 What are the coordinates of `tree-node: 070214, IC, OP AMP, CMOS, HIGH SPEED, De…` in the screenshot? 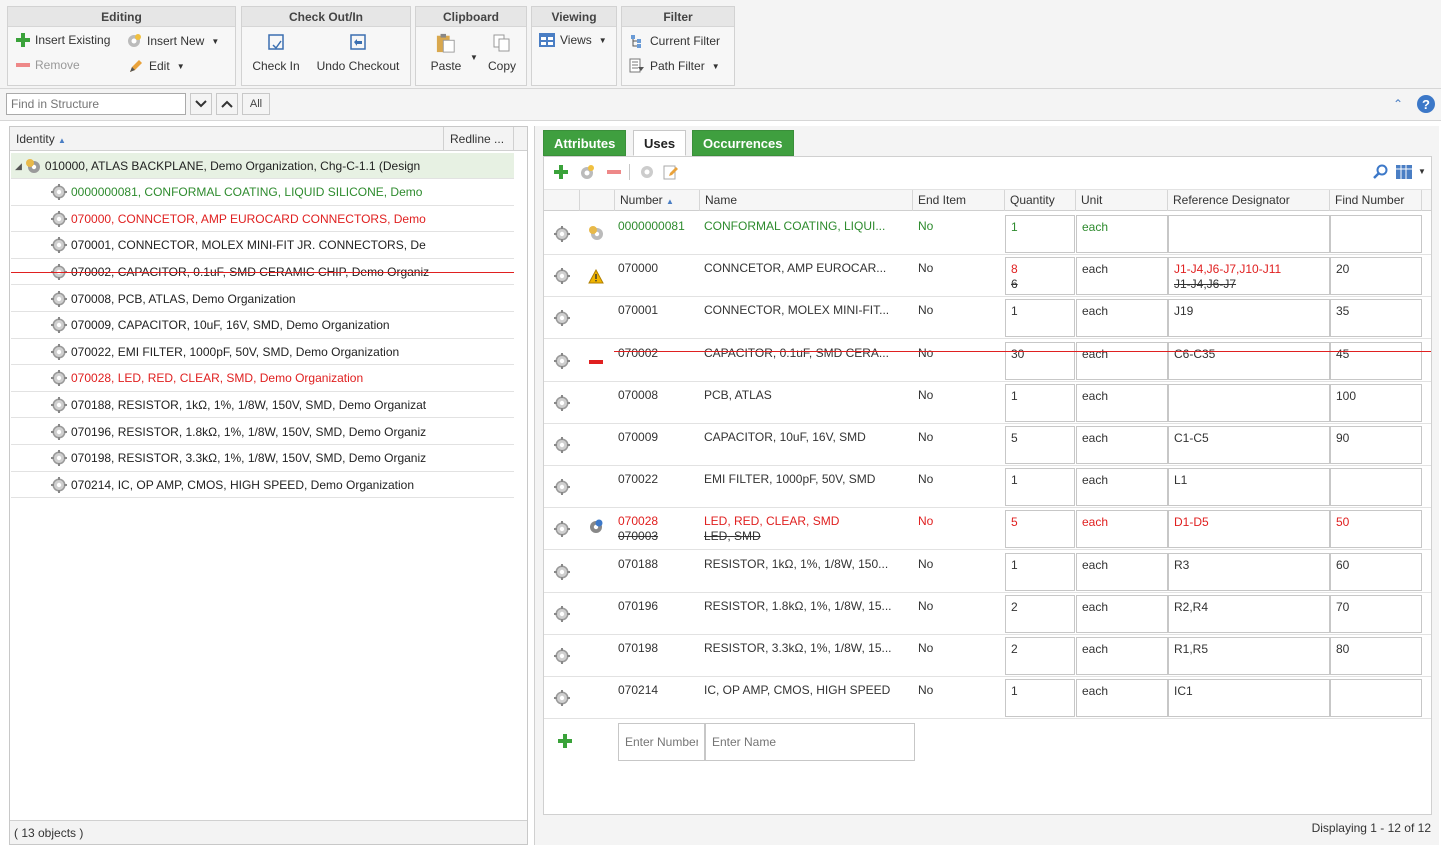 It's located at (262, 485).